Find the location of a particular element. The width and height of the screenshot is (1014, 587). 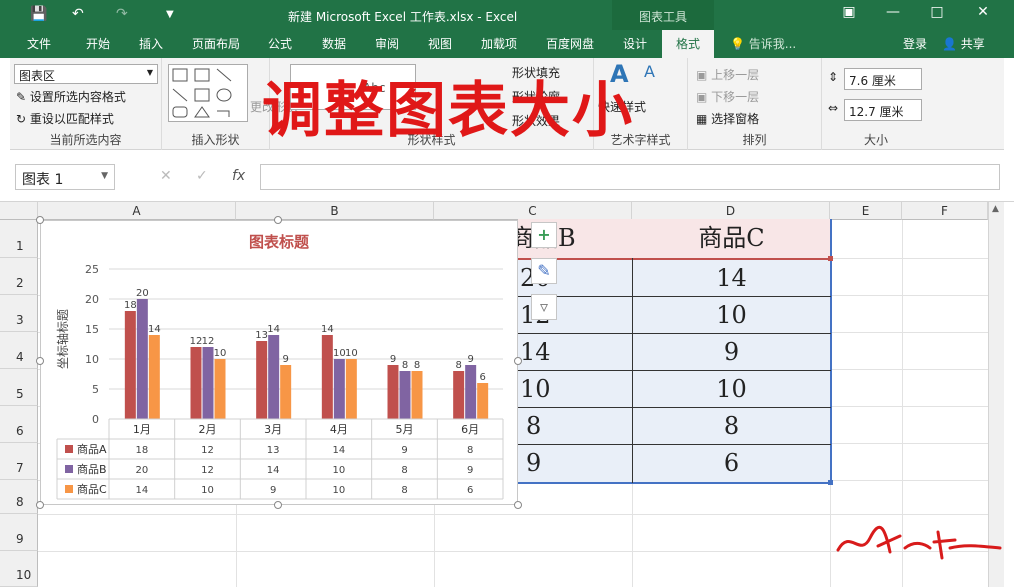

row-header-3: 3 is located at coordinates (19, 313).